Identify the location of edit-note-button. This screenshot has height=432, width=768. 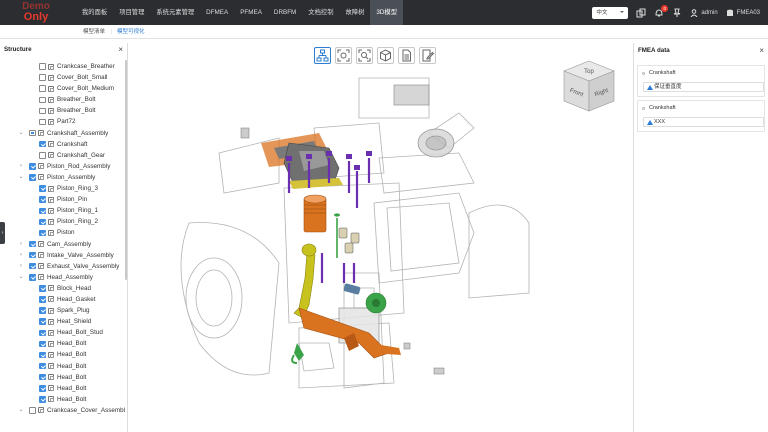
(427, 55).